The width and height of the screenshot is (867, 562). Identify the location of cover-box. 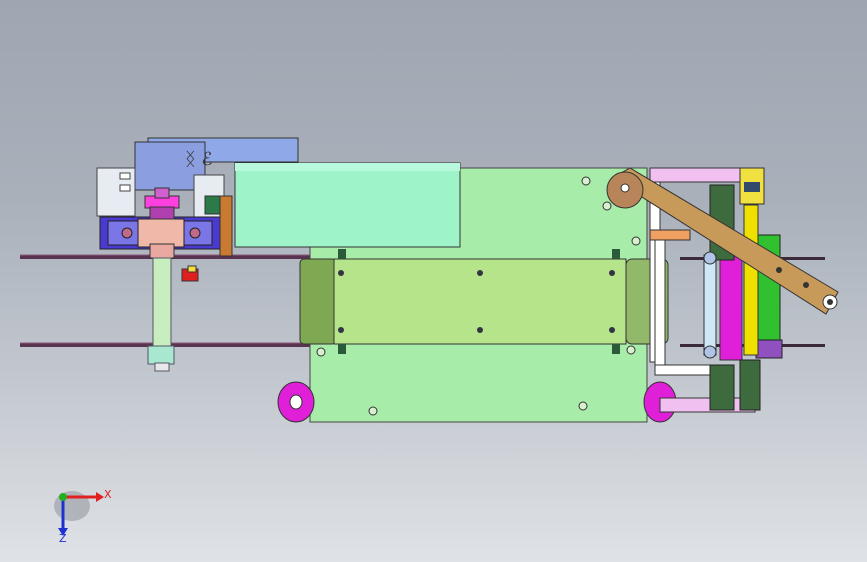
(347, 205).